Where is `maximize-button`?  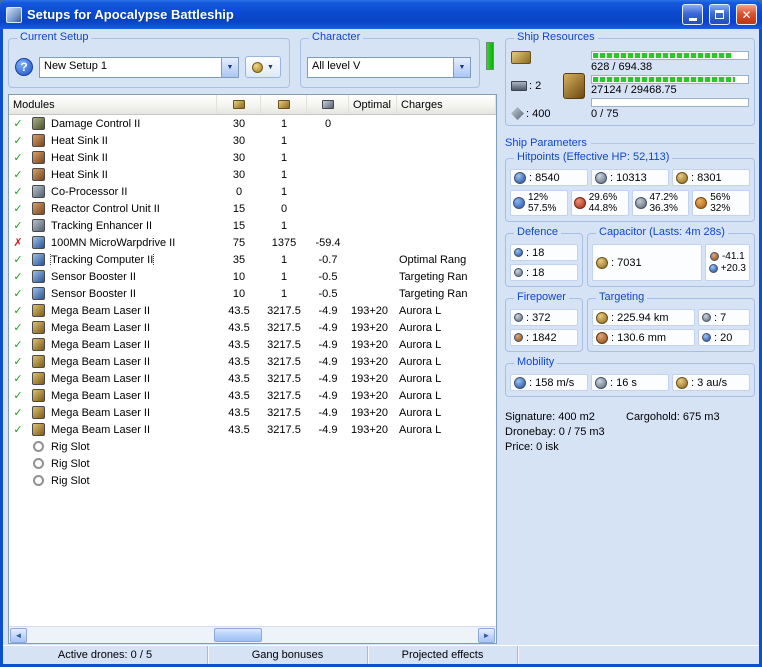 maximize-button is located at coordinates (719, 14).